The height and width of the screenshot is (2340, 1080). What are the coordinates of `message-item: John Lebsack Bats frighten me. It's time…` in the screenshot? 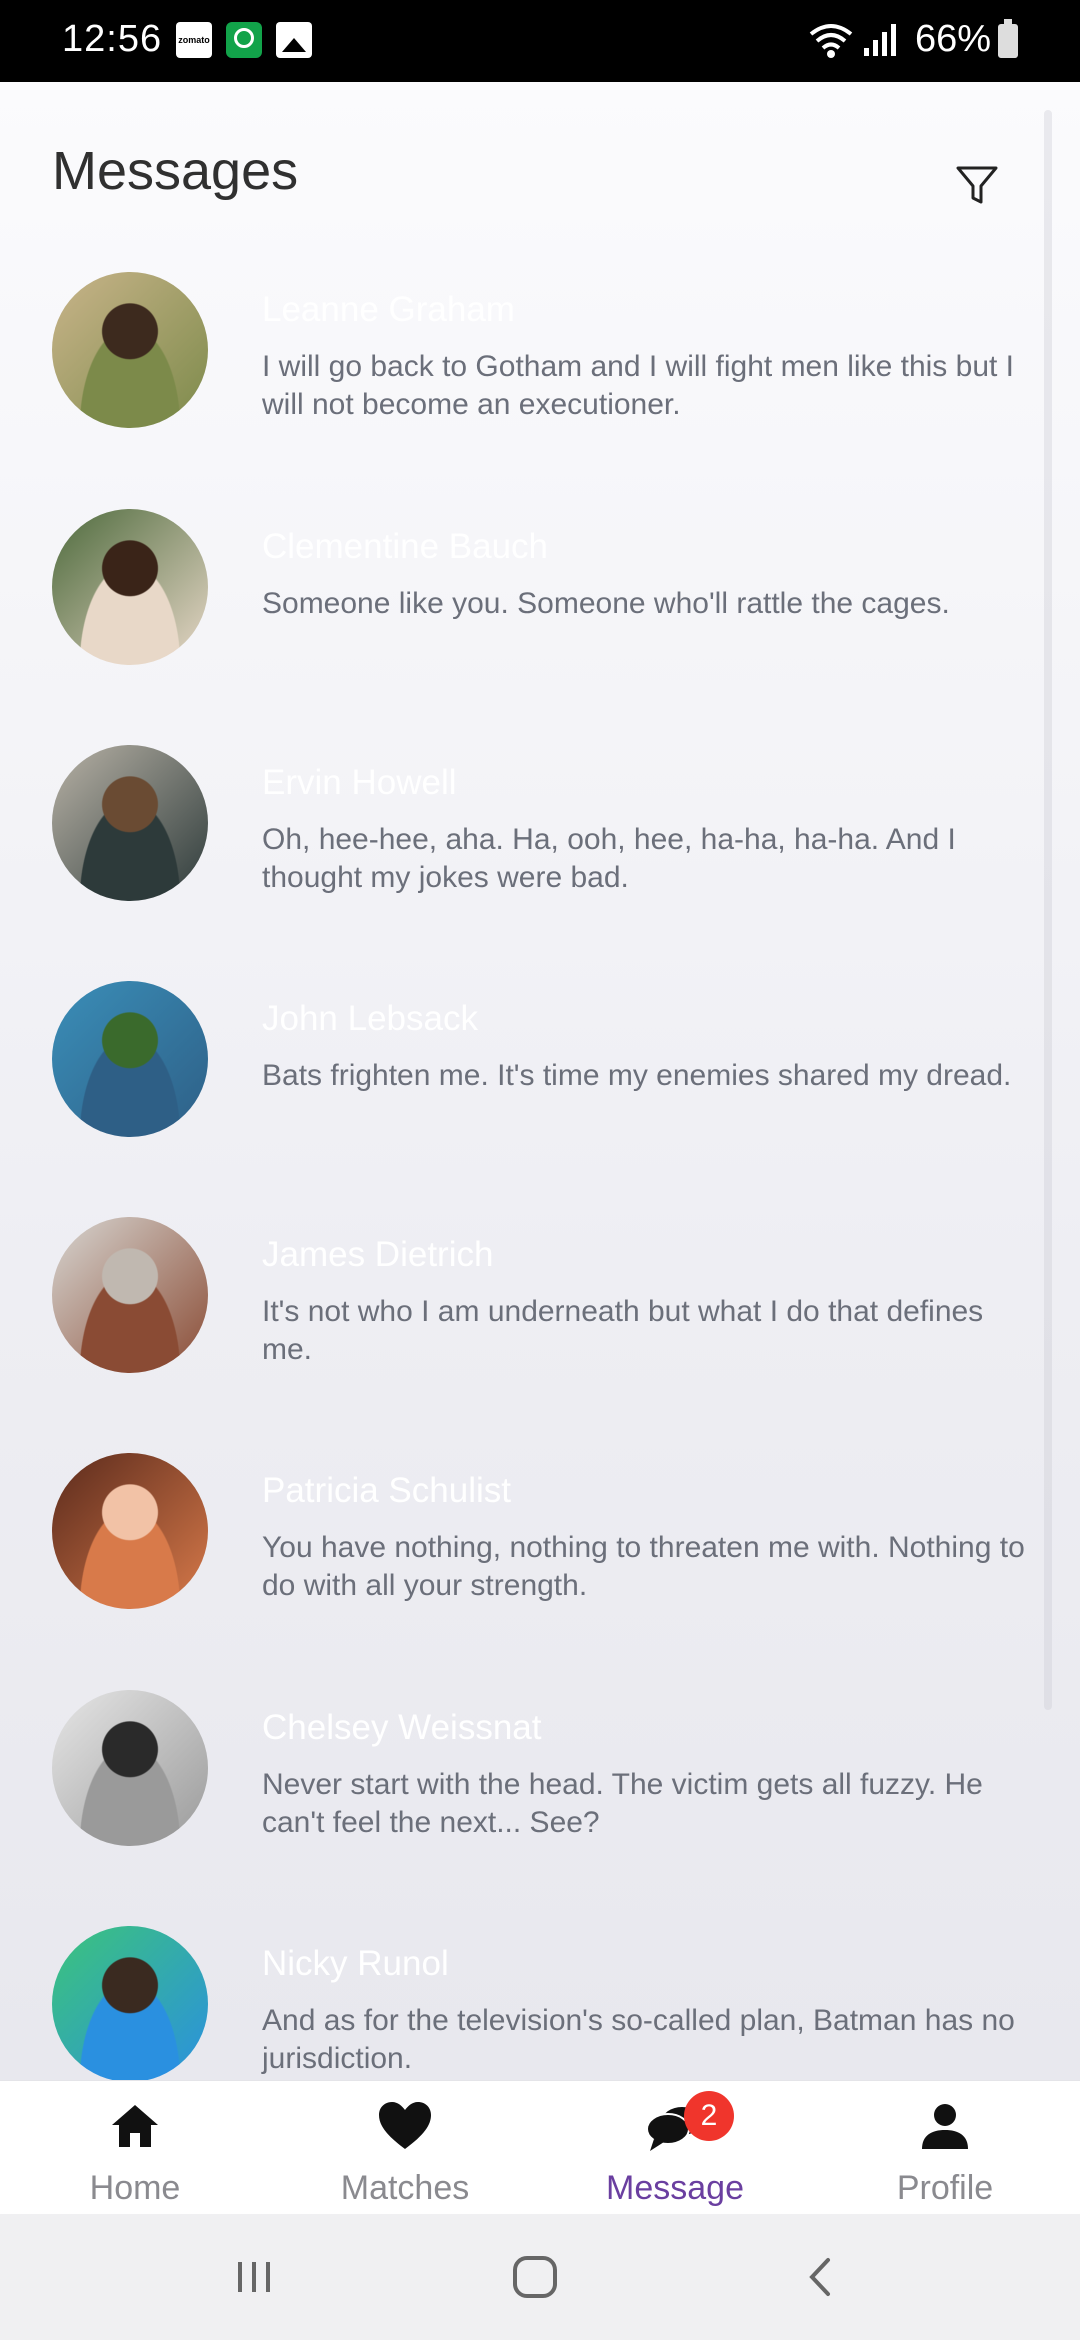 It's located at (520, 1081).